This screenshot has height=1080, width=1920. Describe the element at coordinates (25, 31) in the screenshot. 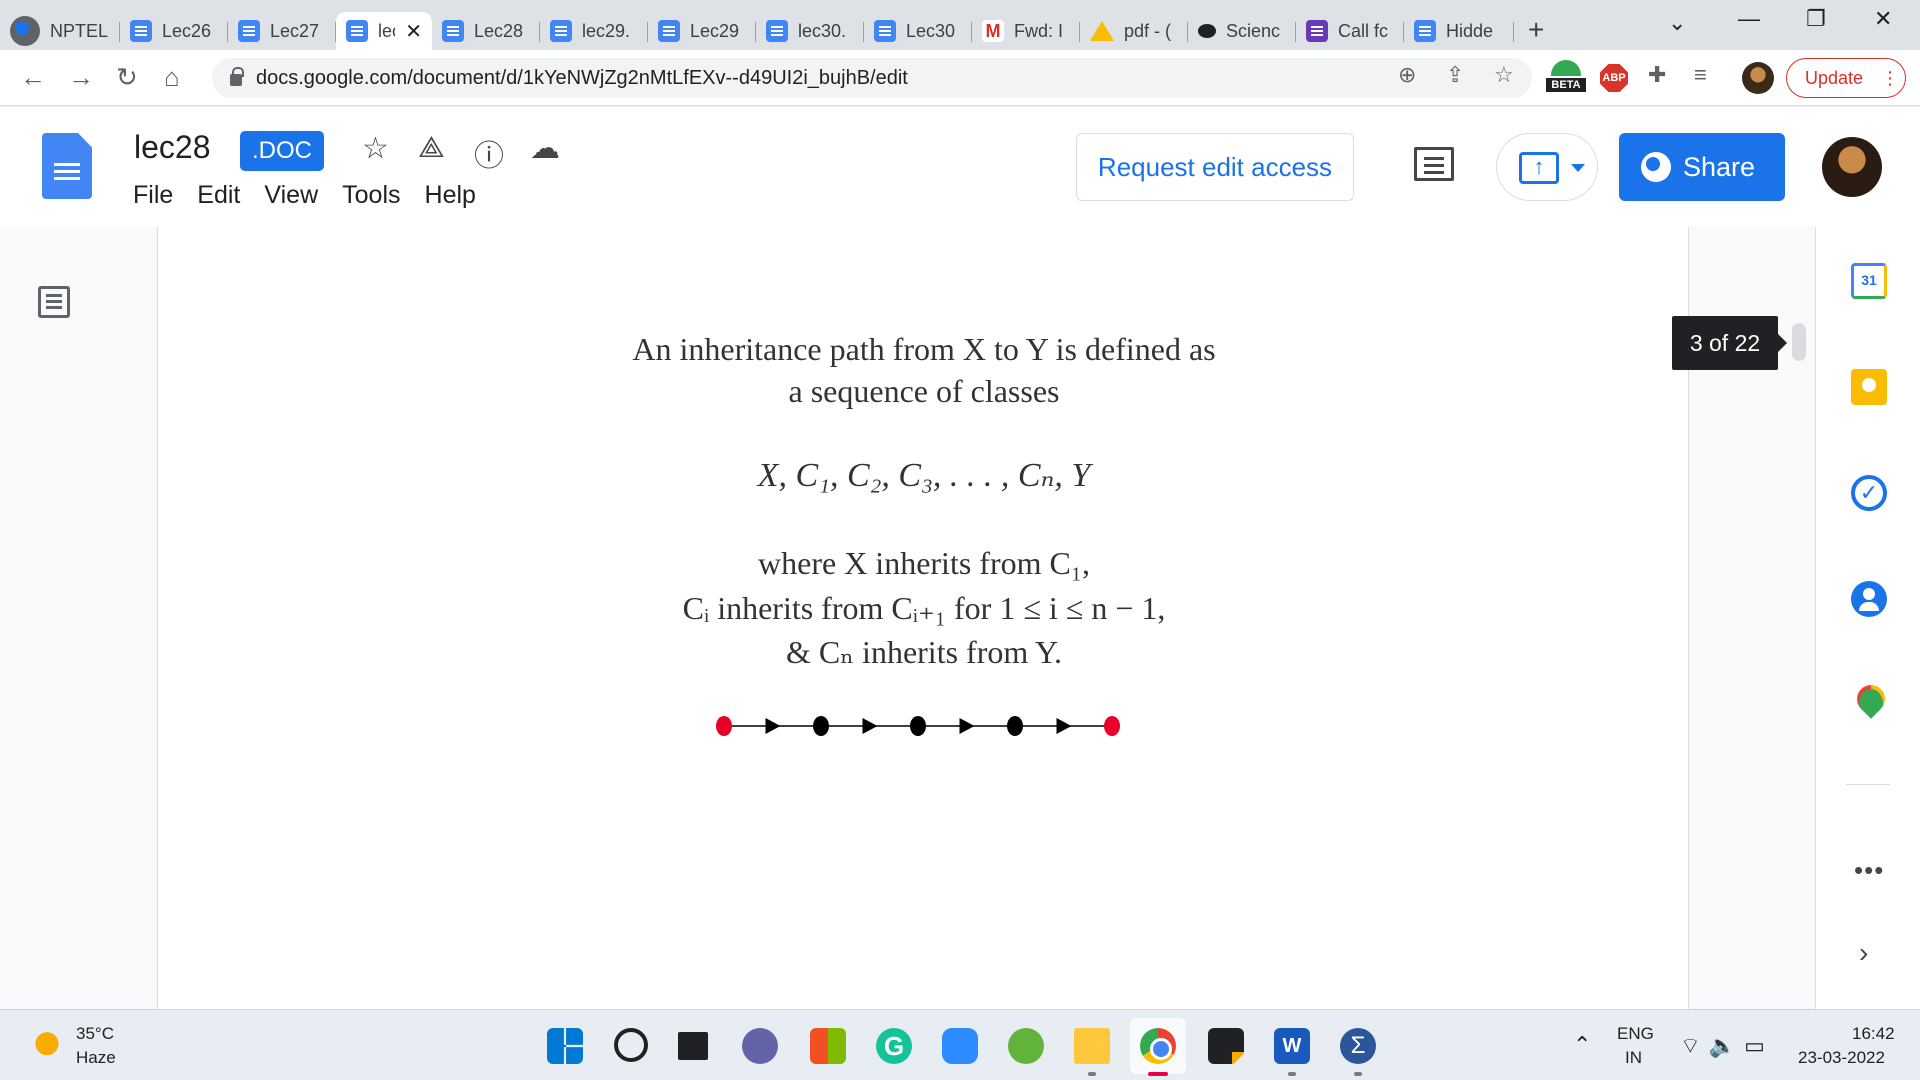

I see `globe-icon` at that location.